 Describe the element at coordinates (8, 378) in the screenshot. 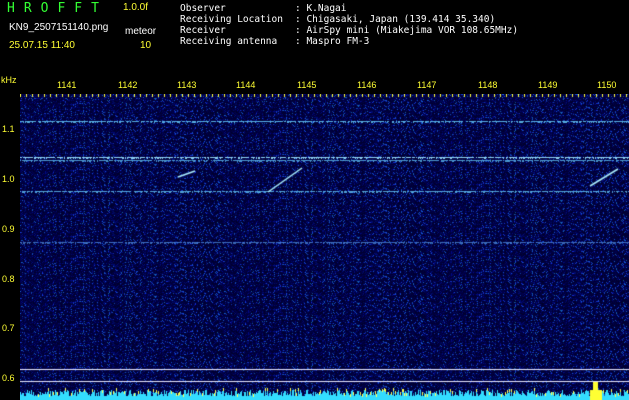

I see `frequency-tick: 0.6` at that location.